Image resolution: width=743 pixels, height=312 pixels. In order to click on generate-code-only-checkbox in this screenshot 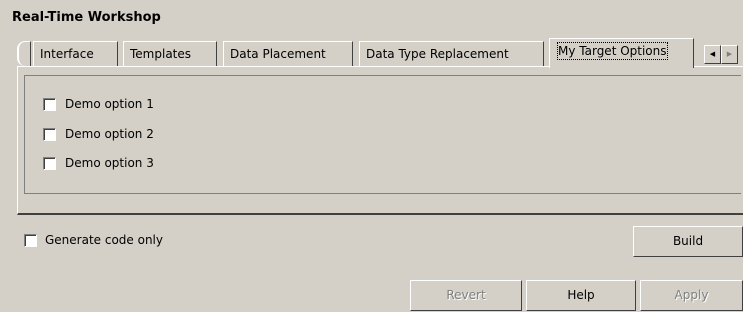, I will do `click(30, 240)`.